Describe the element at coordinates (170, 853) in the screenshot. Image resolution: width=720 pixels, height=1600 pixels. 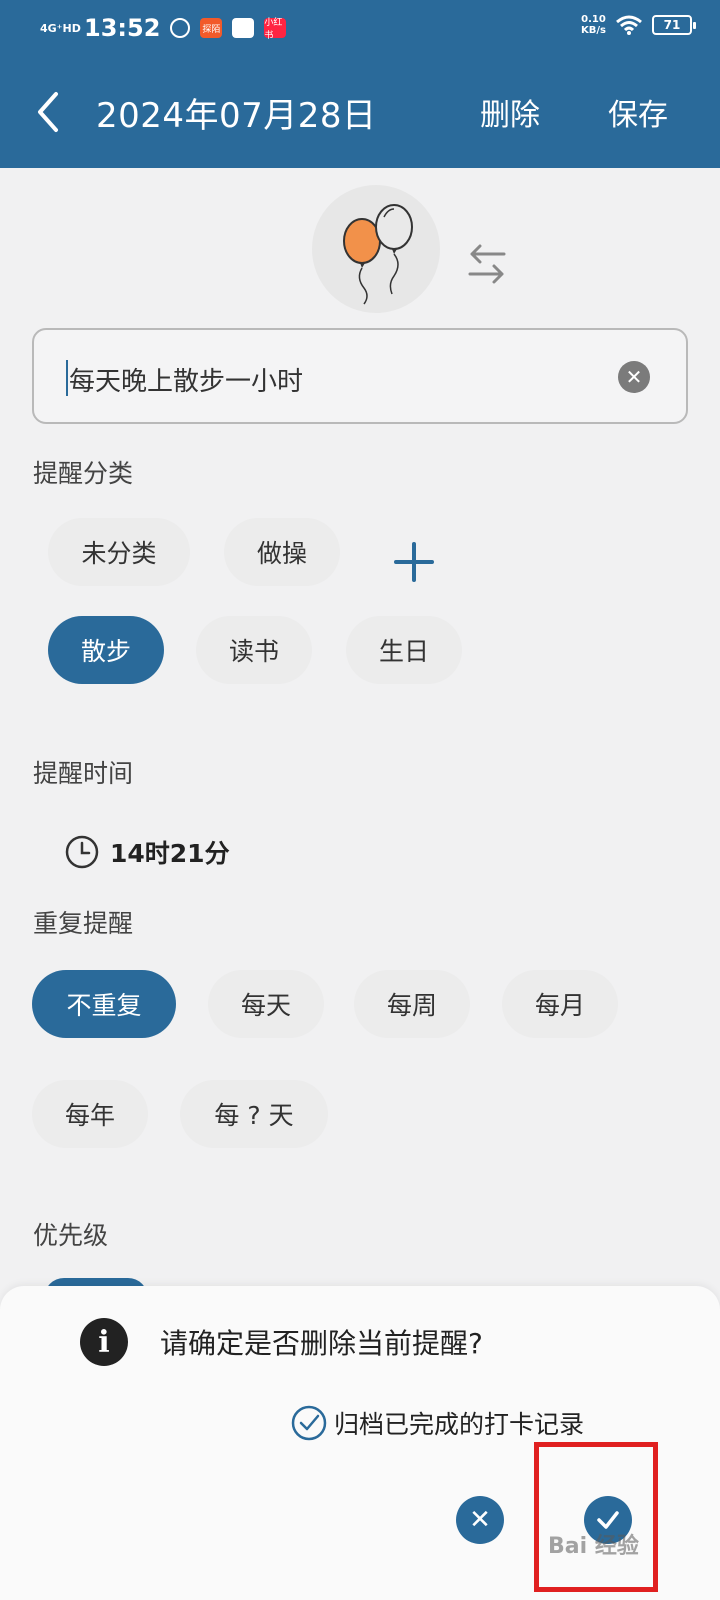
I see `time-value: 14时21分` at that location.